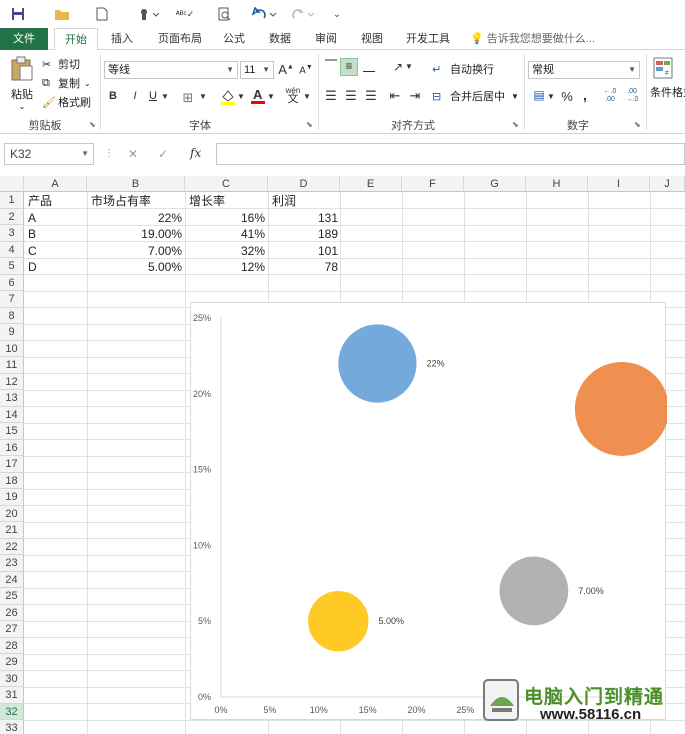 This screenshot has height=734, width=685. What do you see at coordinates (56, 218) in the screenshot?
I see `cell-a2: A` at bounding box center [56, 218].